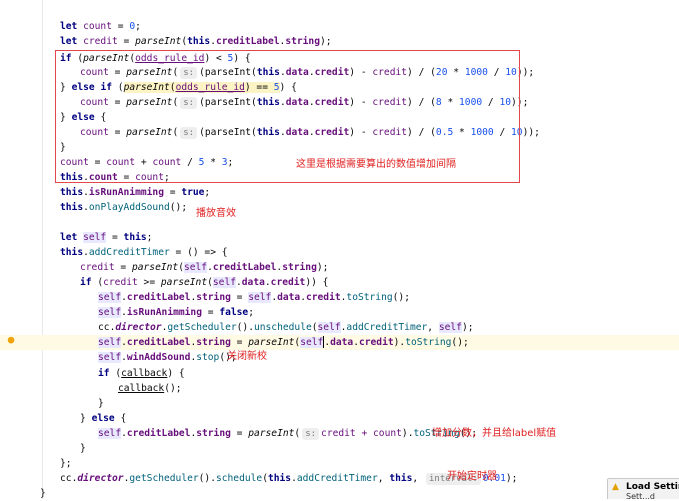  What do you see at coordinates (339, 388) in the screenshot?
I see `code-line: callback();` at bounding box center [339, 388].